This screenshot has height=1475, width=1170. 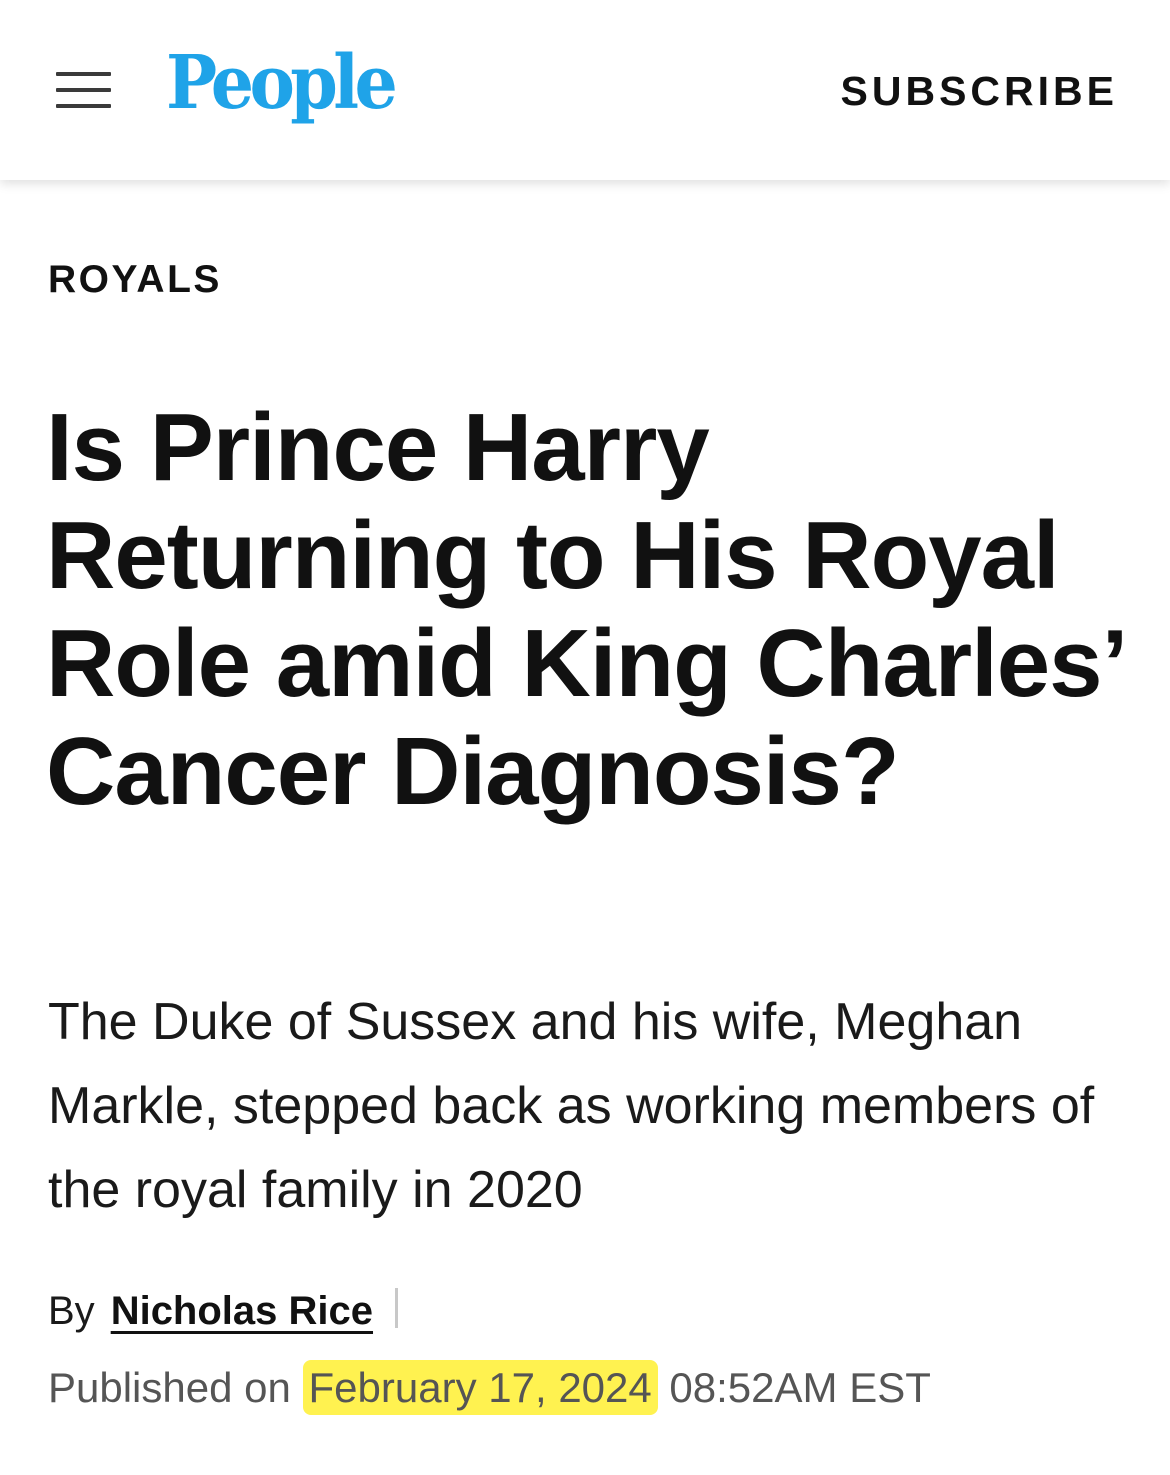 I want to click on byline-prefix: By, so click(x=71, y=1311).